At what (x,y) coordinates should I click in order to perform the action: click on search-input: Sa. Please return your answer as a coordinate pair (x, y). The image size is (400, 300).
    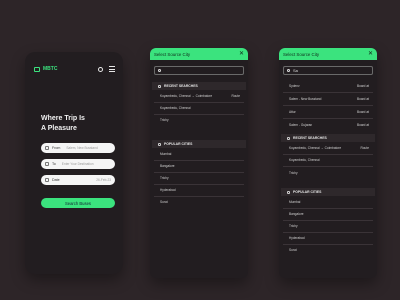
    Looking at the image, I should click on (328, 70).